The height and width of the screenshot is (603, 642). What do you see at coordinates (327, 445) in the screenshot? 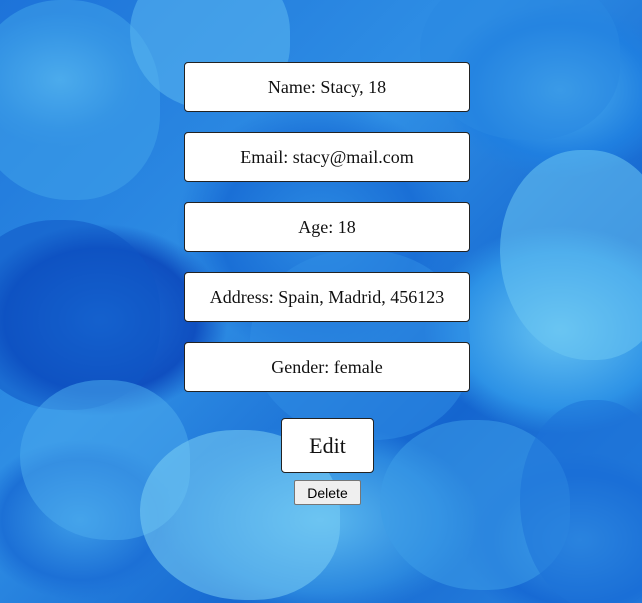
I see `edit-button: Edit` at bounding box center [327, 445].